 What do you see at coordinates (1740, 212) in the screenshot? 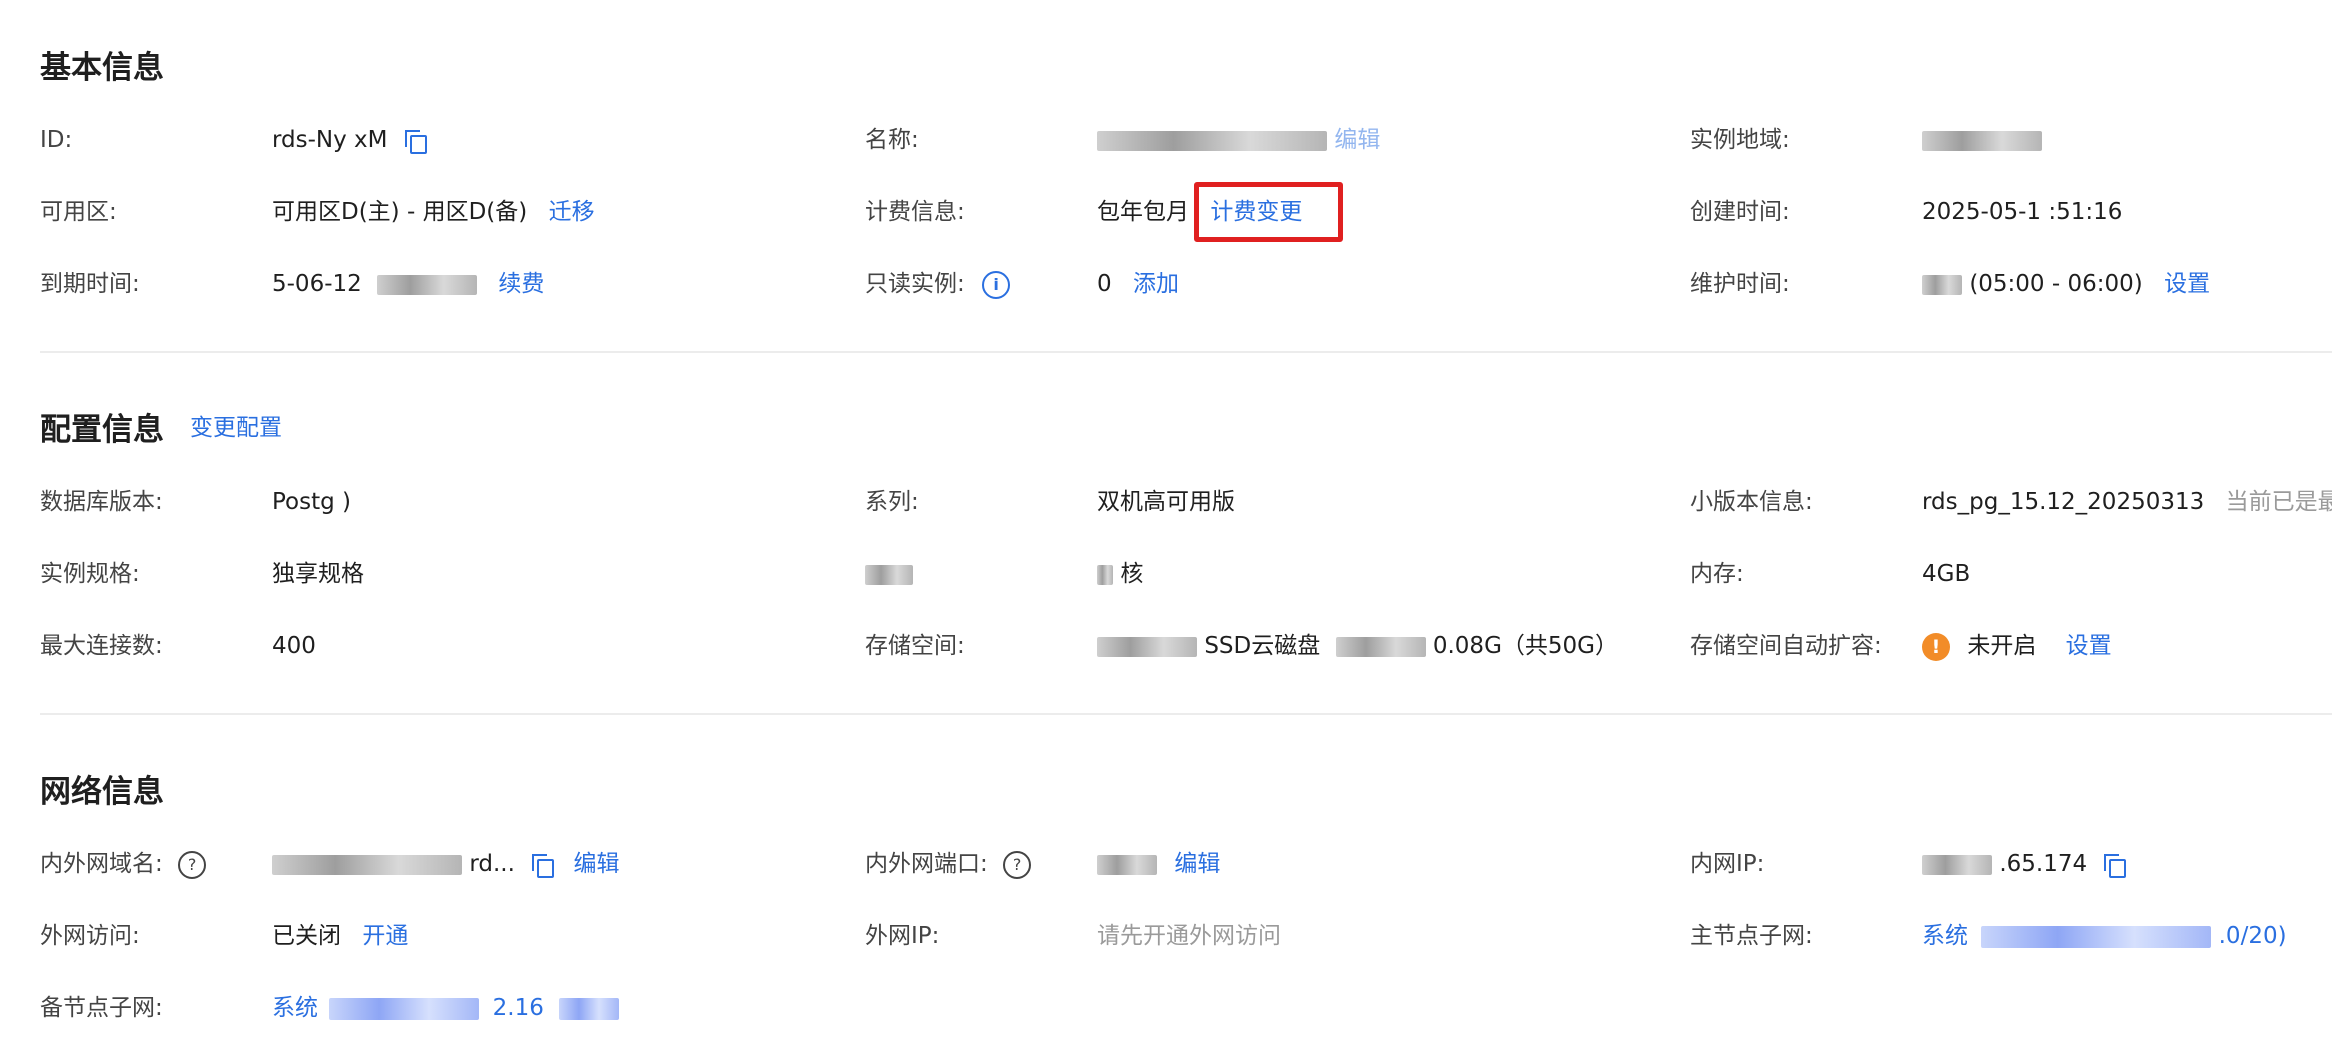
I see `created-label: 创建时间:` at bounding box center [1740, 212].